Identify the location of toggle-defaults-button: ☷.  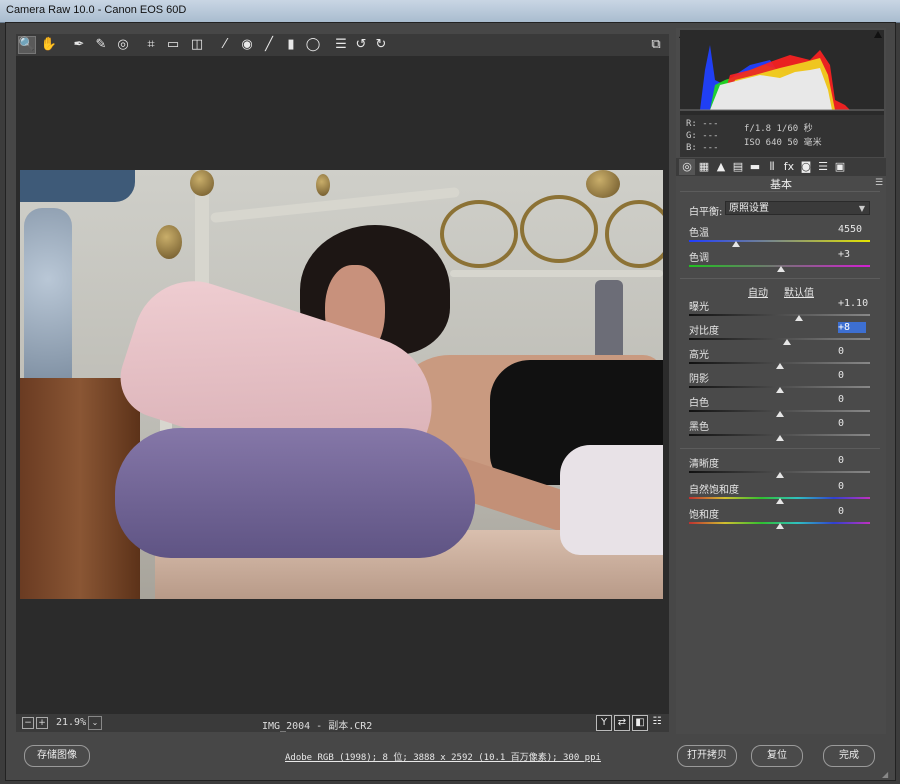
(657, 722).